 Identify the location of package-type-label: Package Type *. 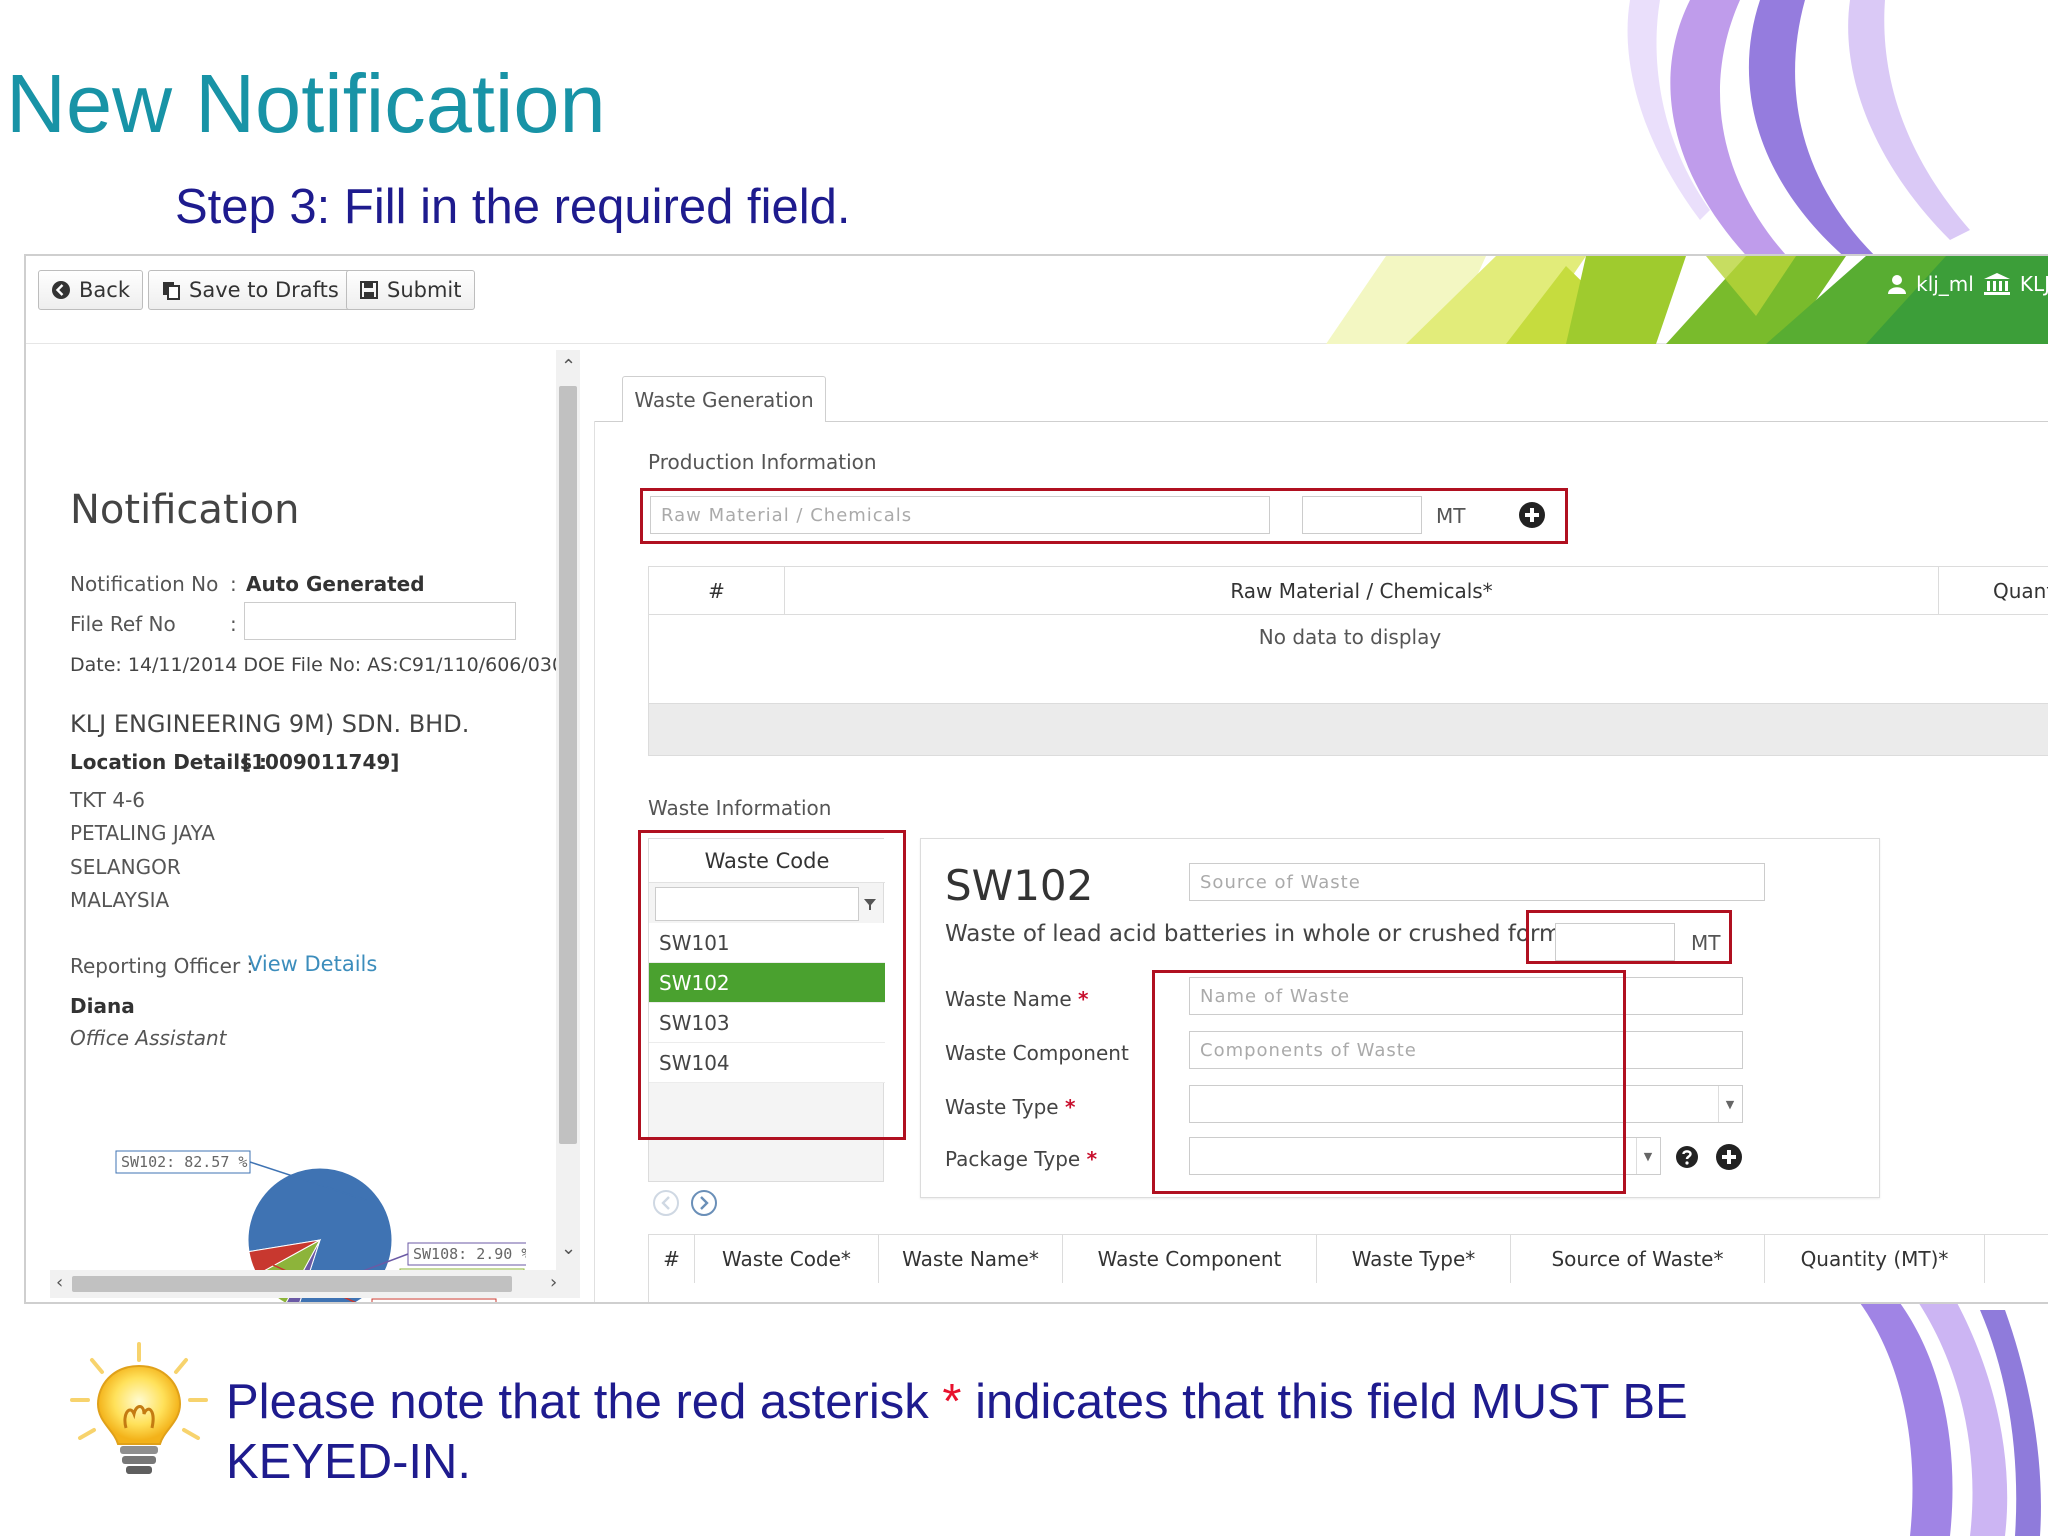
(1021, 1159).